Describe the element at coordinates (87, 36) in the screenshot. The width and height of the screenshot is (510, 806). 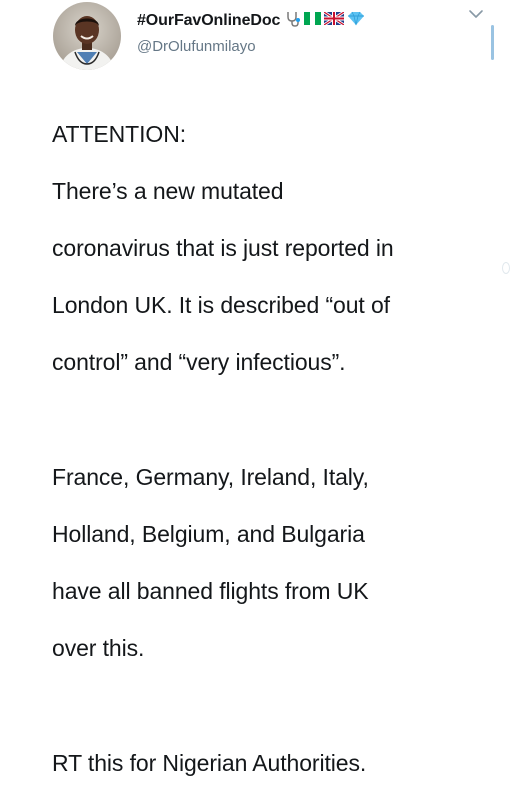
I see `avatar` at that location.